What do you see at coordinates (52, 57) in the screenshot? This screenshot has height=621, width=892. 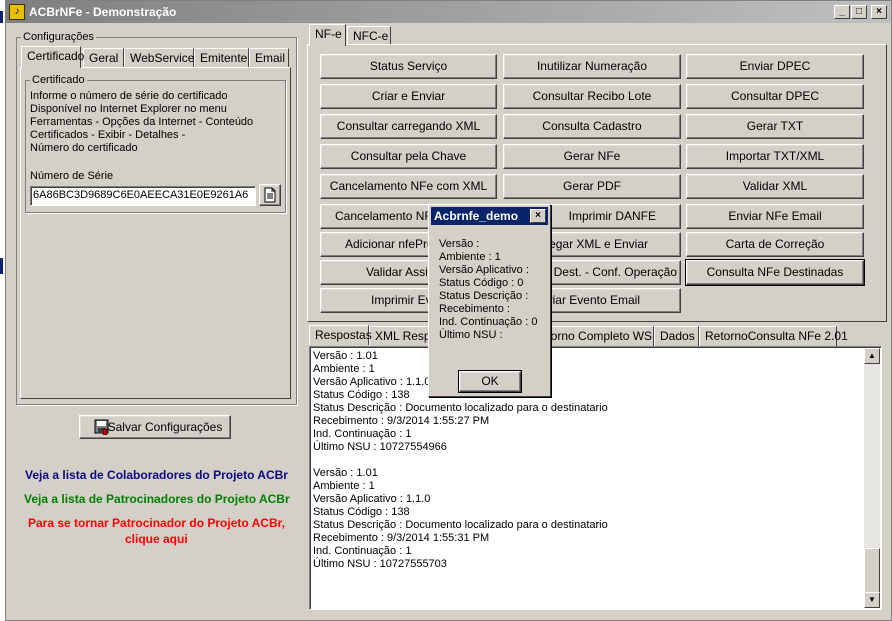 I see `tab-certificado: Certificado` at bounding box center [52, 57].